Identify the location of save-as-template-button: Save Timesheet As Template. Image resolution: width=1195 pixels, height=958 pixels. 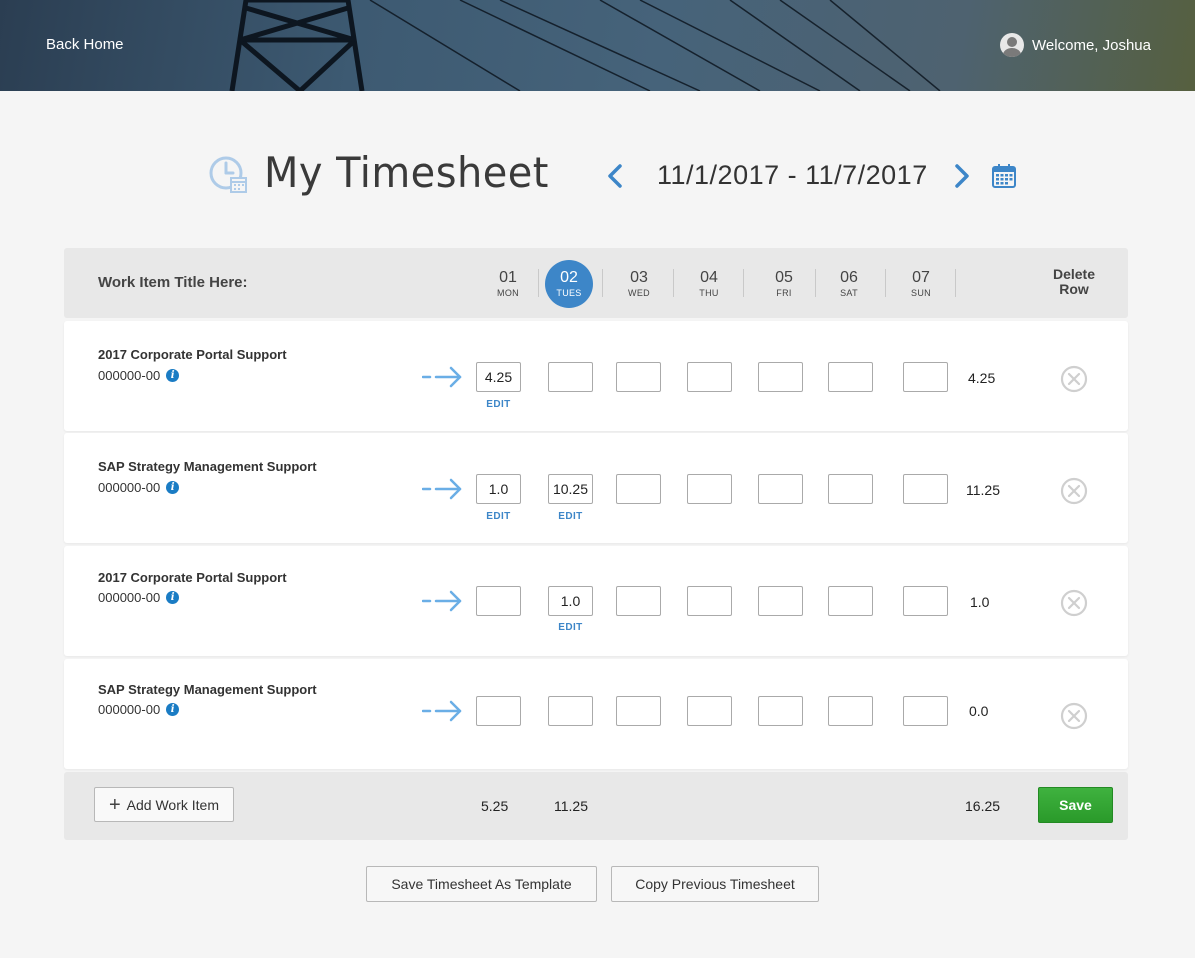
(481, 884).